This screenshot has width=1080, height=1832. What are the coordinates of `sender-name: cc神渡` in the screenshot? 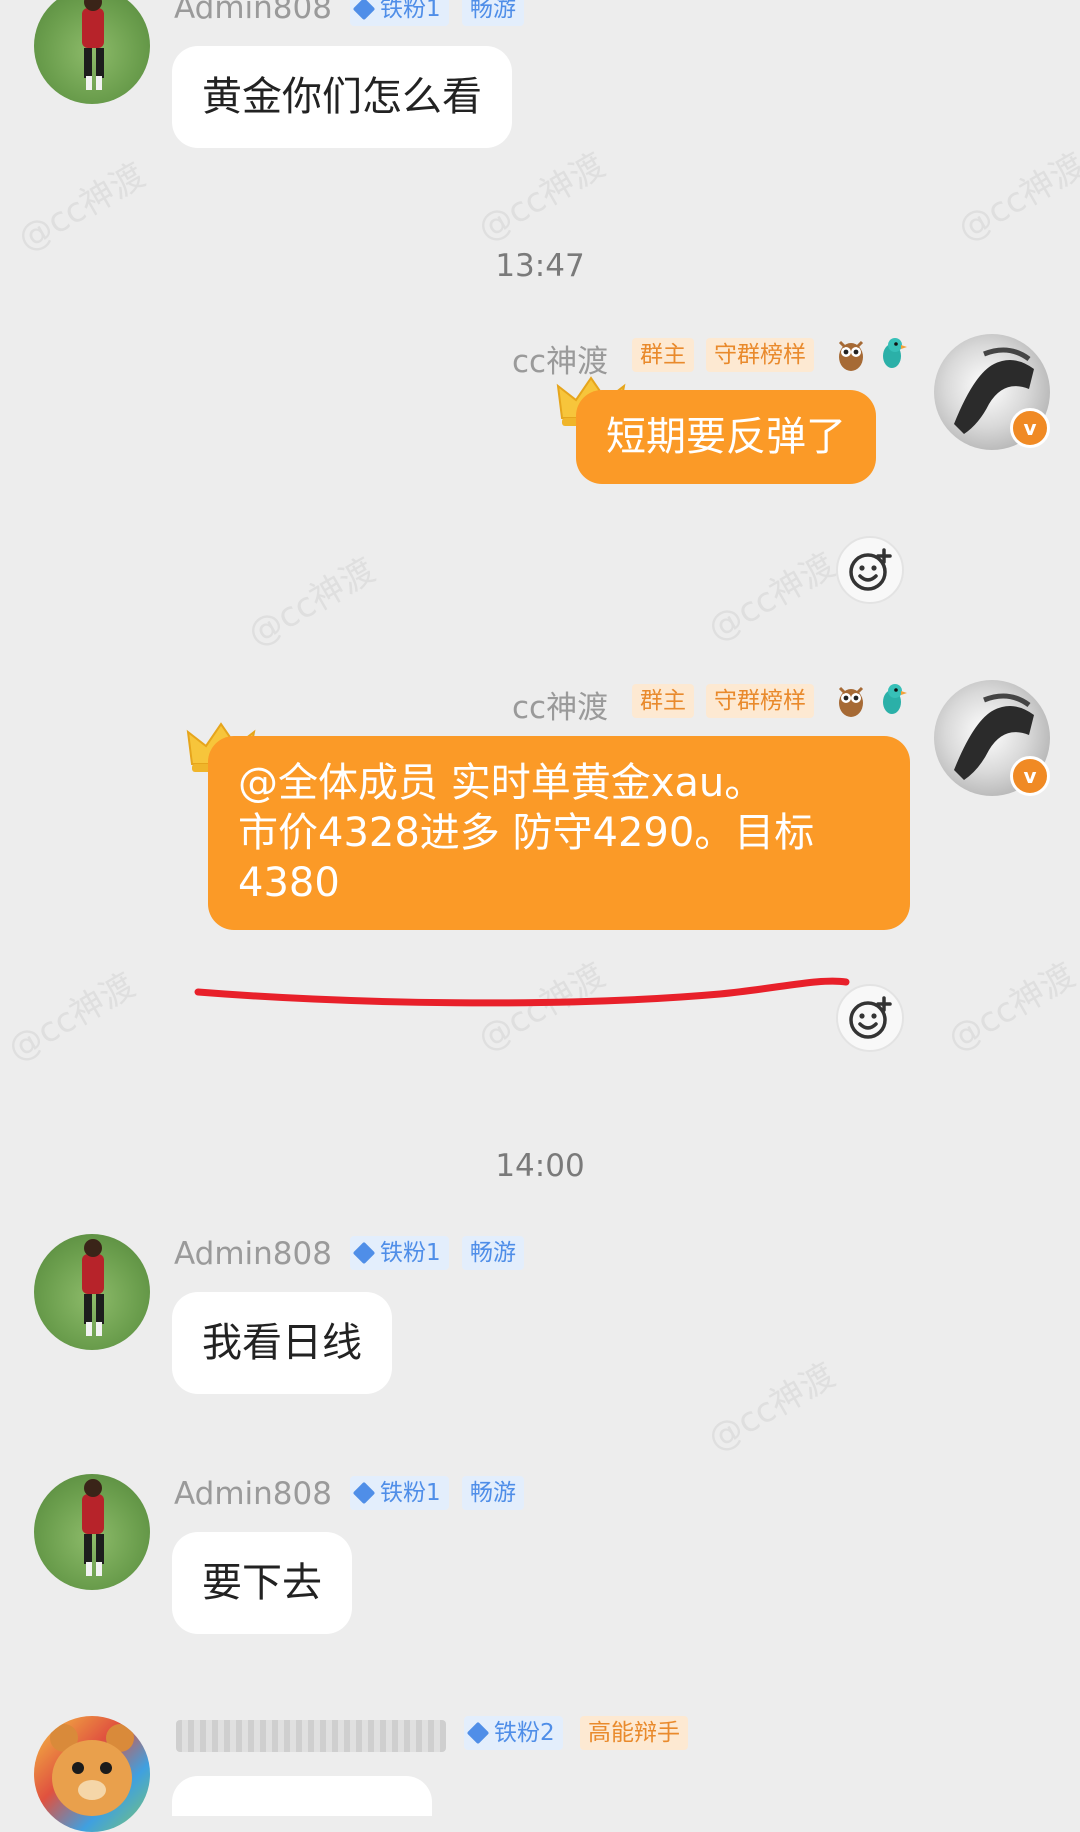 It's located at (560, 704).